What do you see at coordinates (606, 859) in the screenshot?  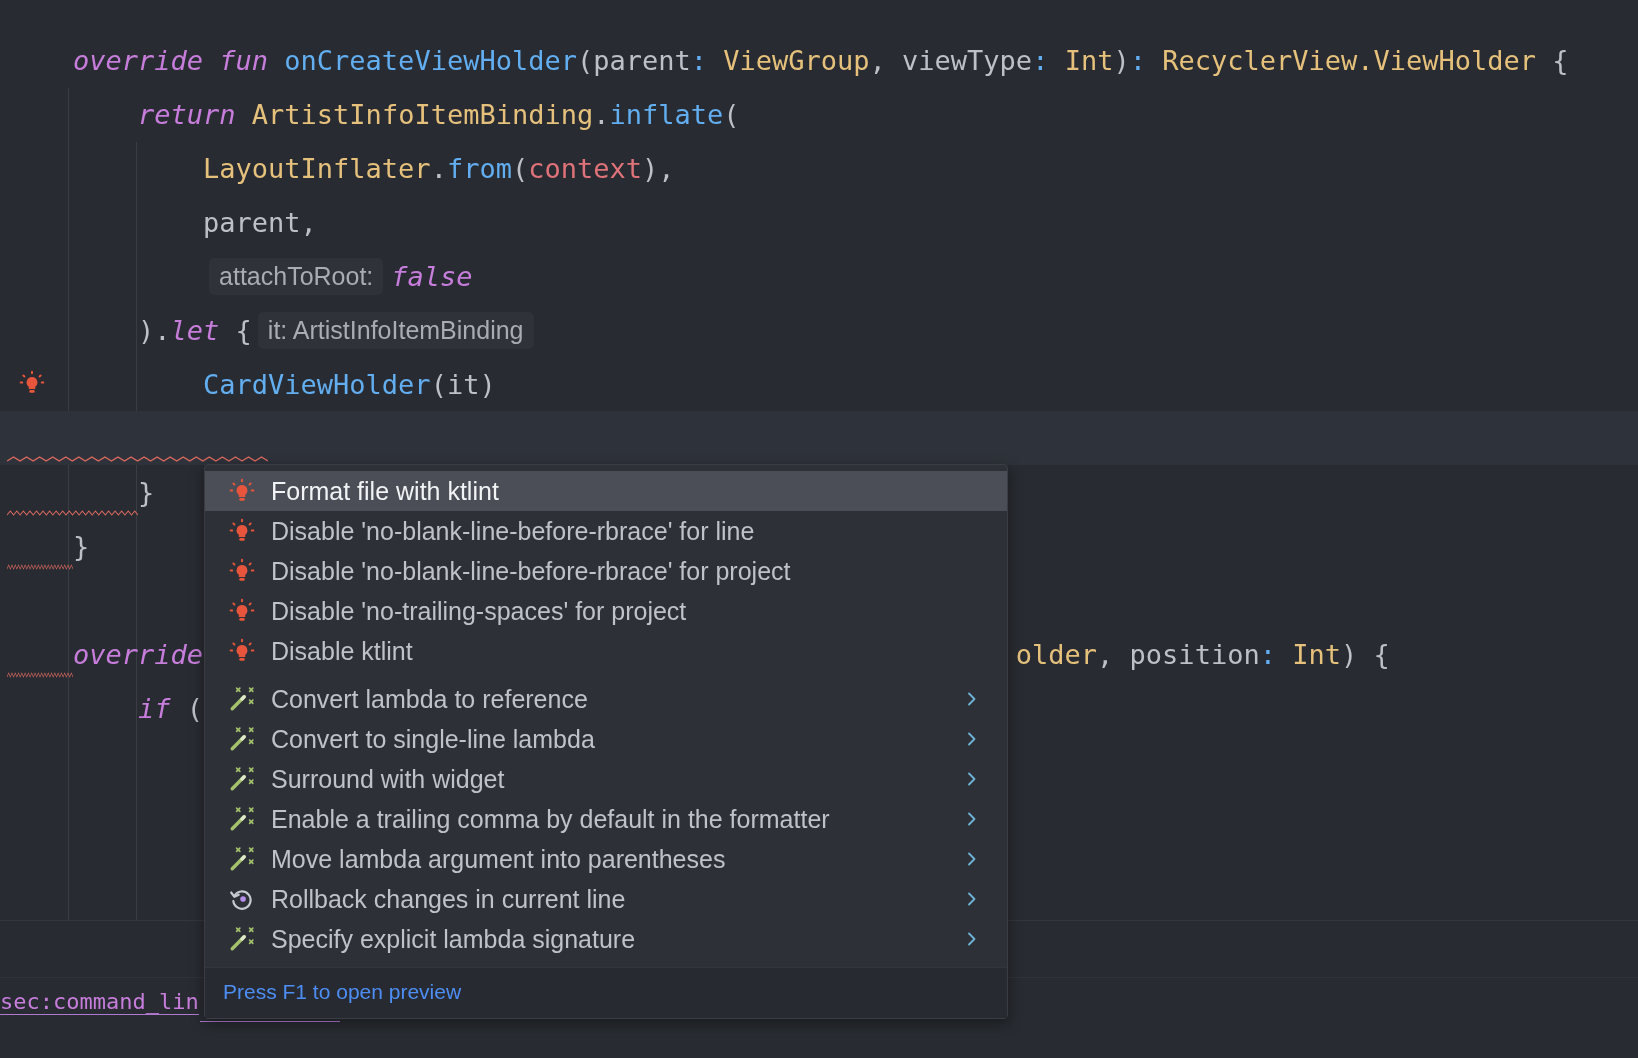 I see `menu-item: Move lambda argument into parentheses` at bounding box center [606, 859].